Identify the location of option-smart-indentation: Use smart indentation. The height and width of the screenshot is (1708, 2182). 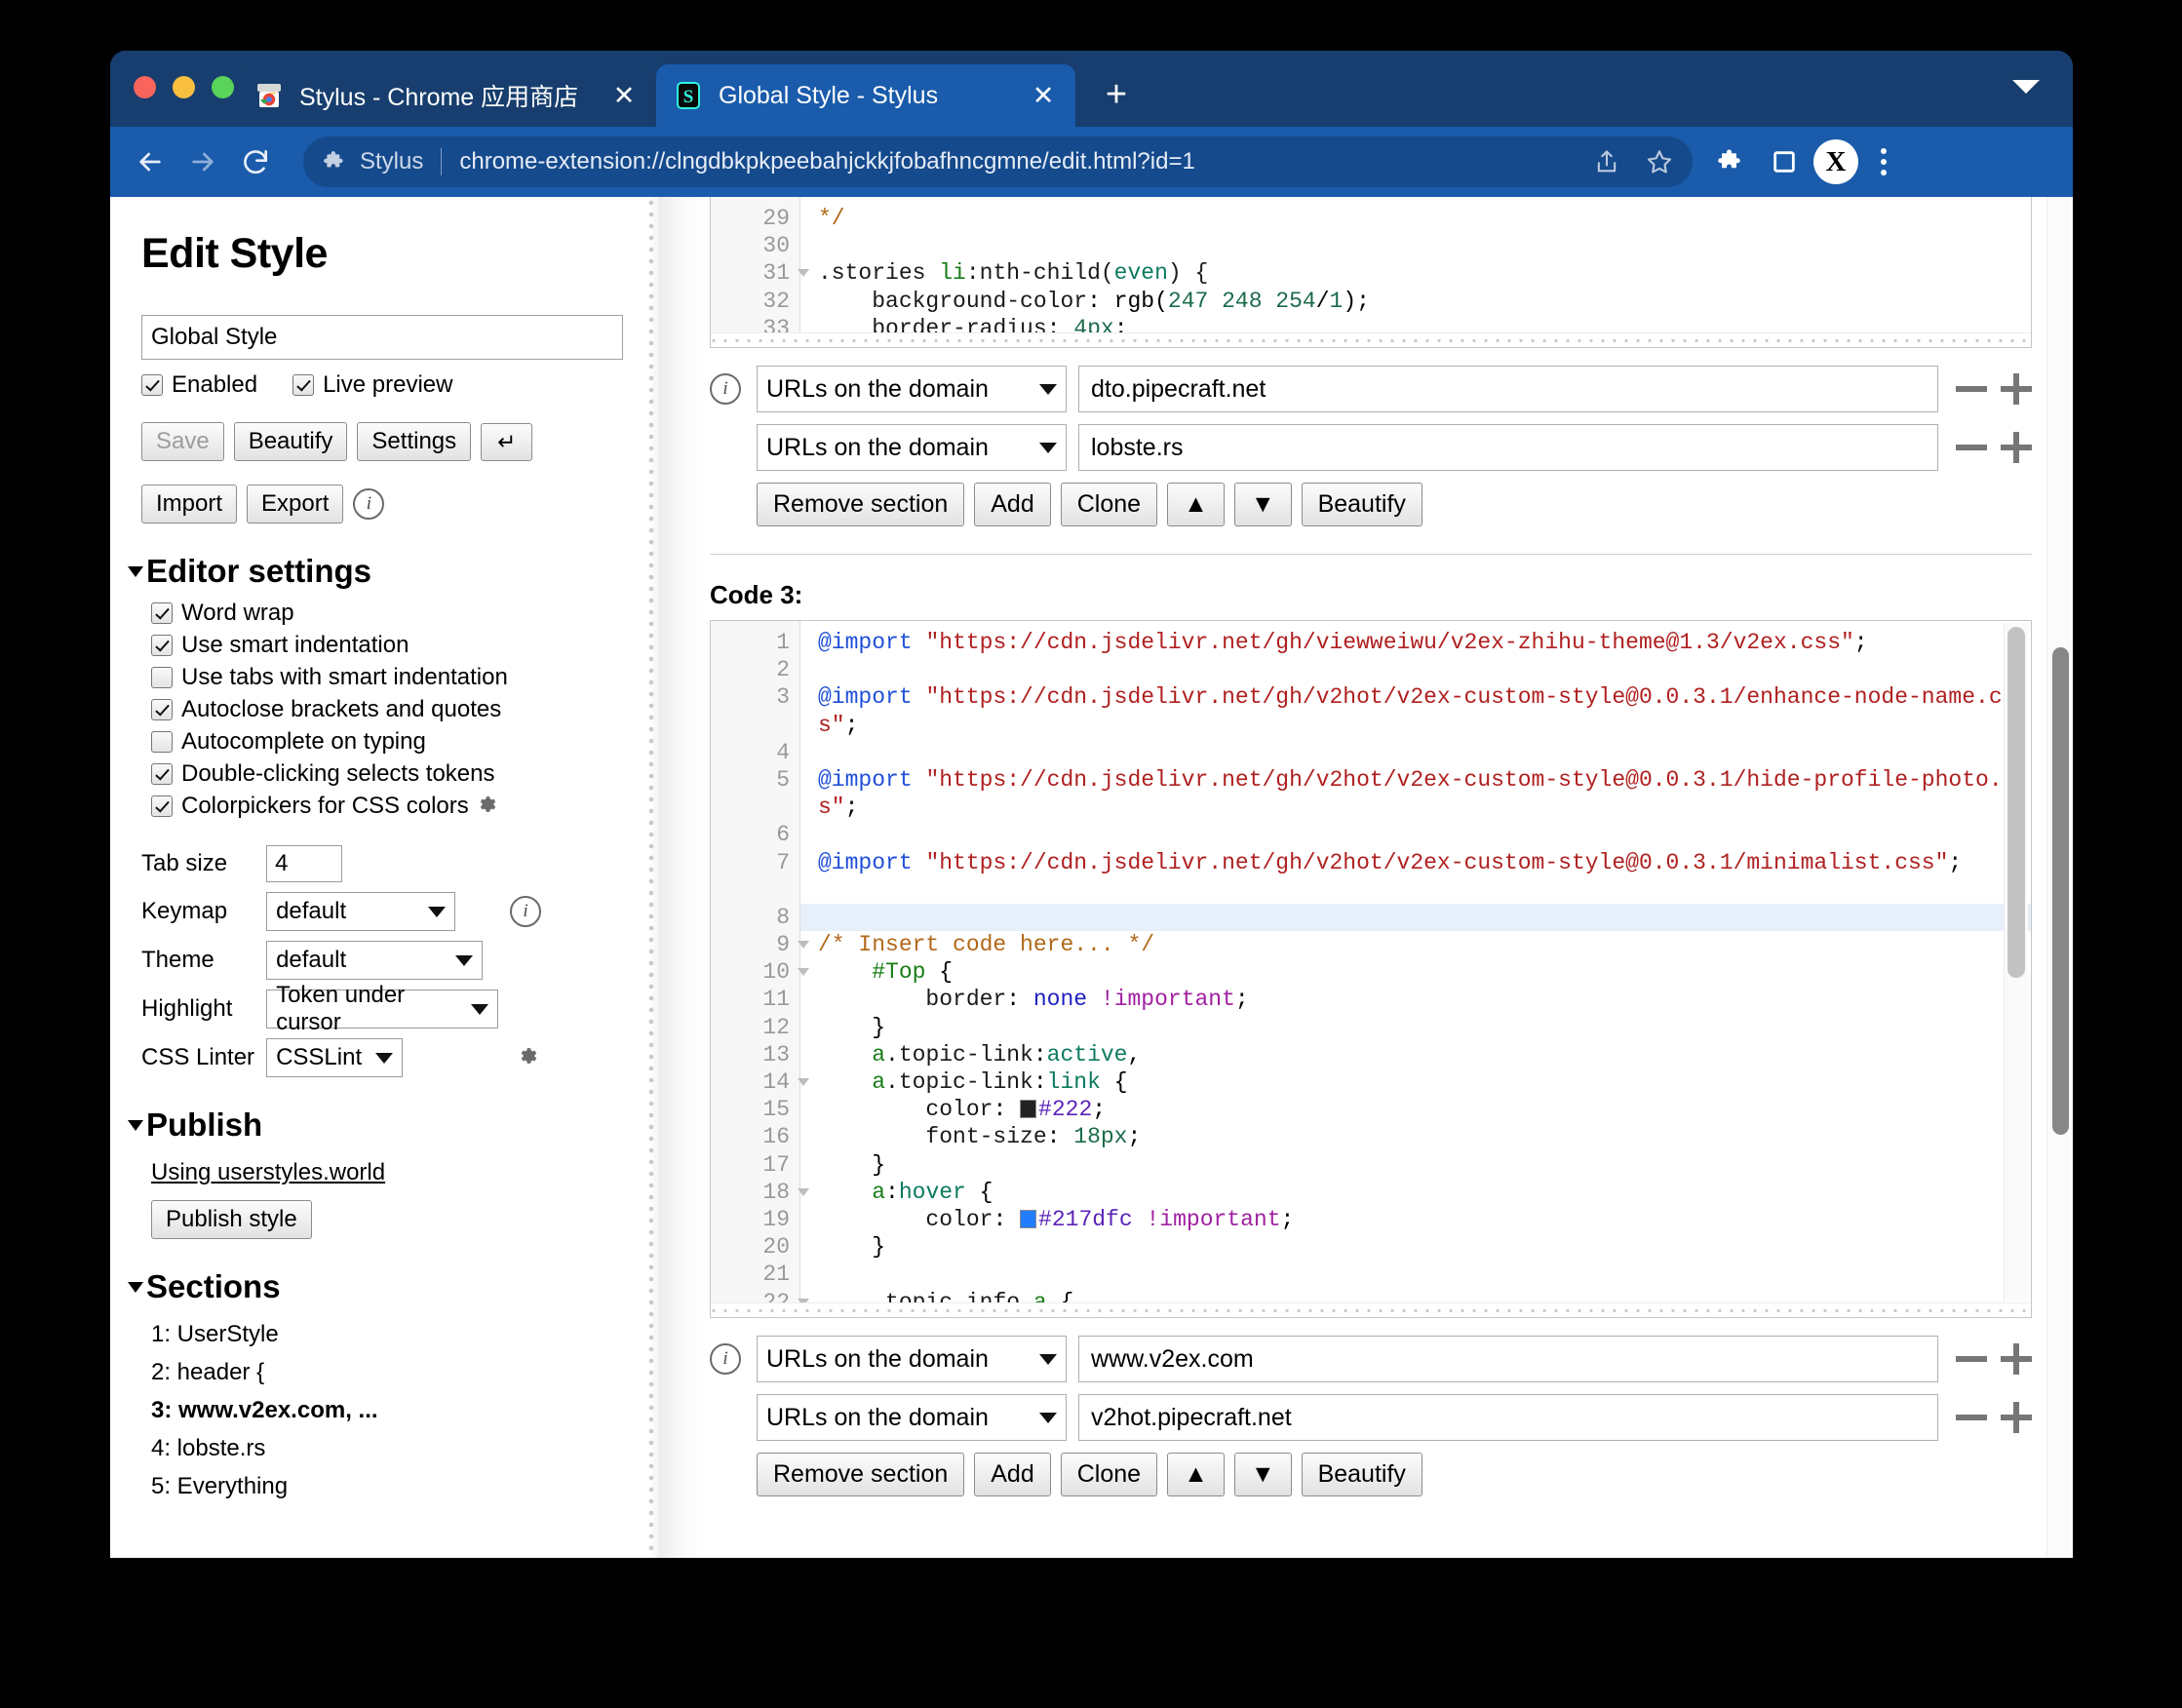
(397, 645).